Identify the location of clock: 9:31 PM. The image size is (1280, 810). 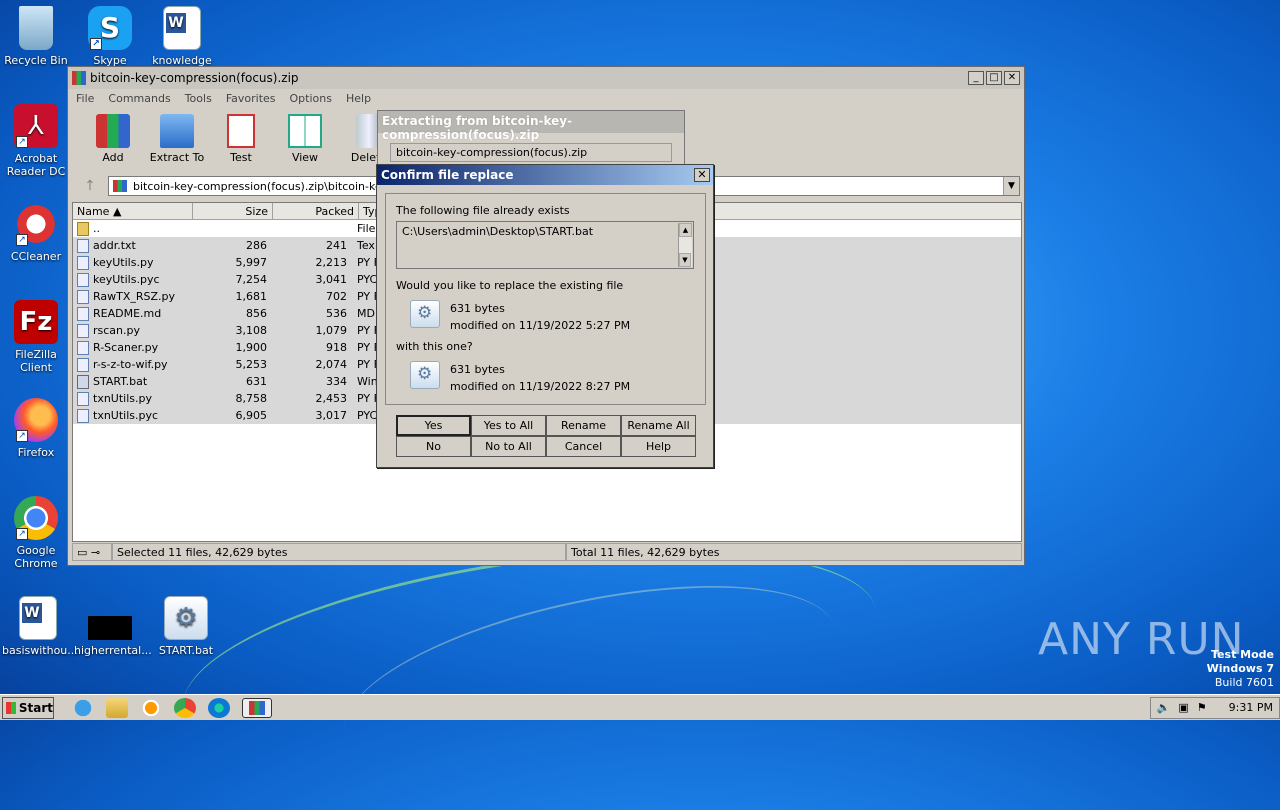
(1251, 707).